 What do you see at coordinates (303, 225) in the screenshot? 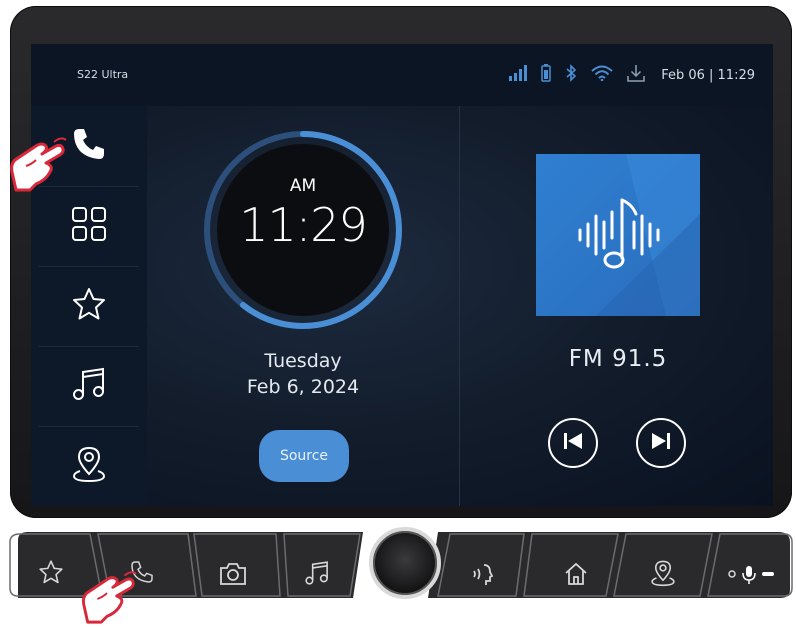
I see `clock-time: 11:29` at bounding box center [303, 225].